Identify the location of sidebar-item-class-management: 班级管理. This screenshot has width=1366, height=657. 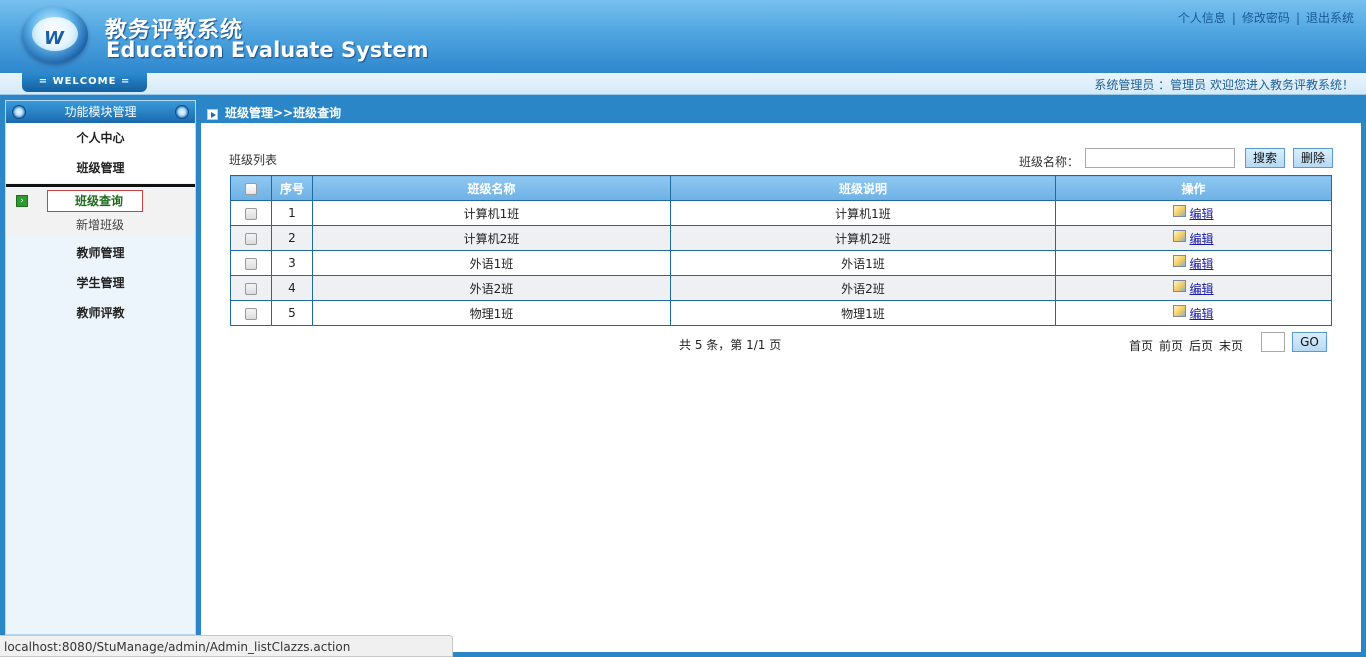
(100, 168).